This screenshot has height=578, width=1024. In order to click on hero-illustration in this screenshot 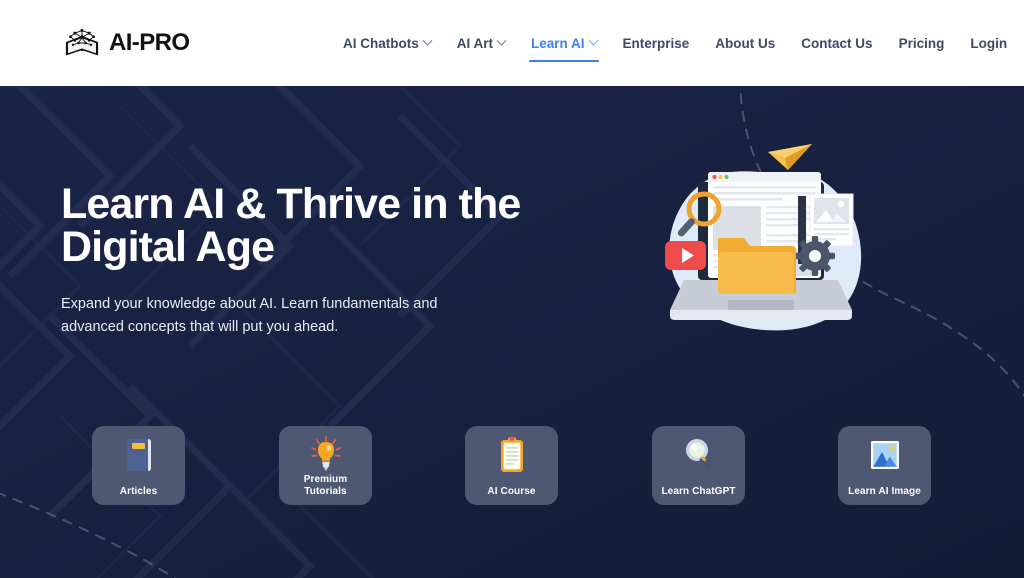, I will do `click(763, 237)`.